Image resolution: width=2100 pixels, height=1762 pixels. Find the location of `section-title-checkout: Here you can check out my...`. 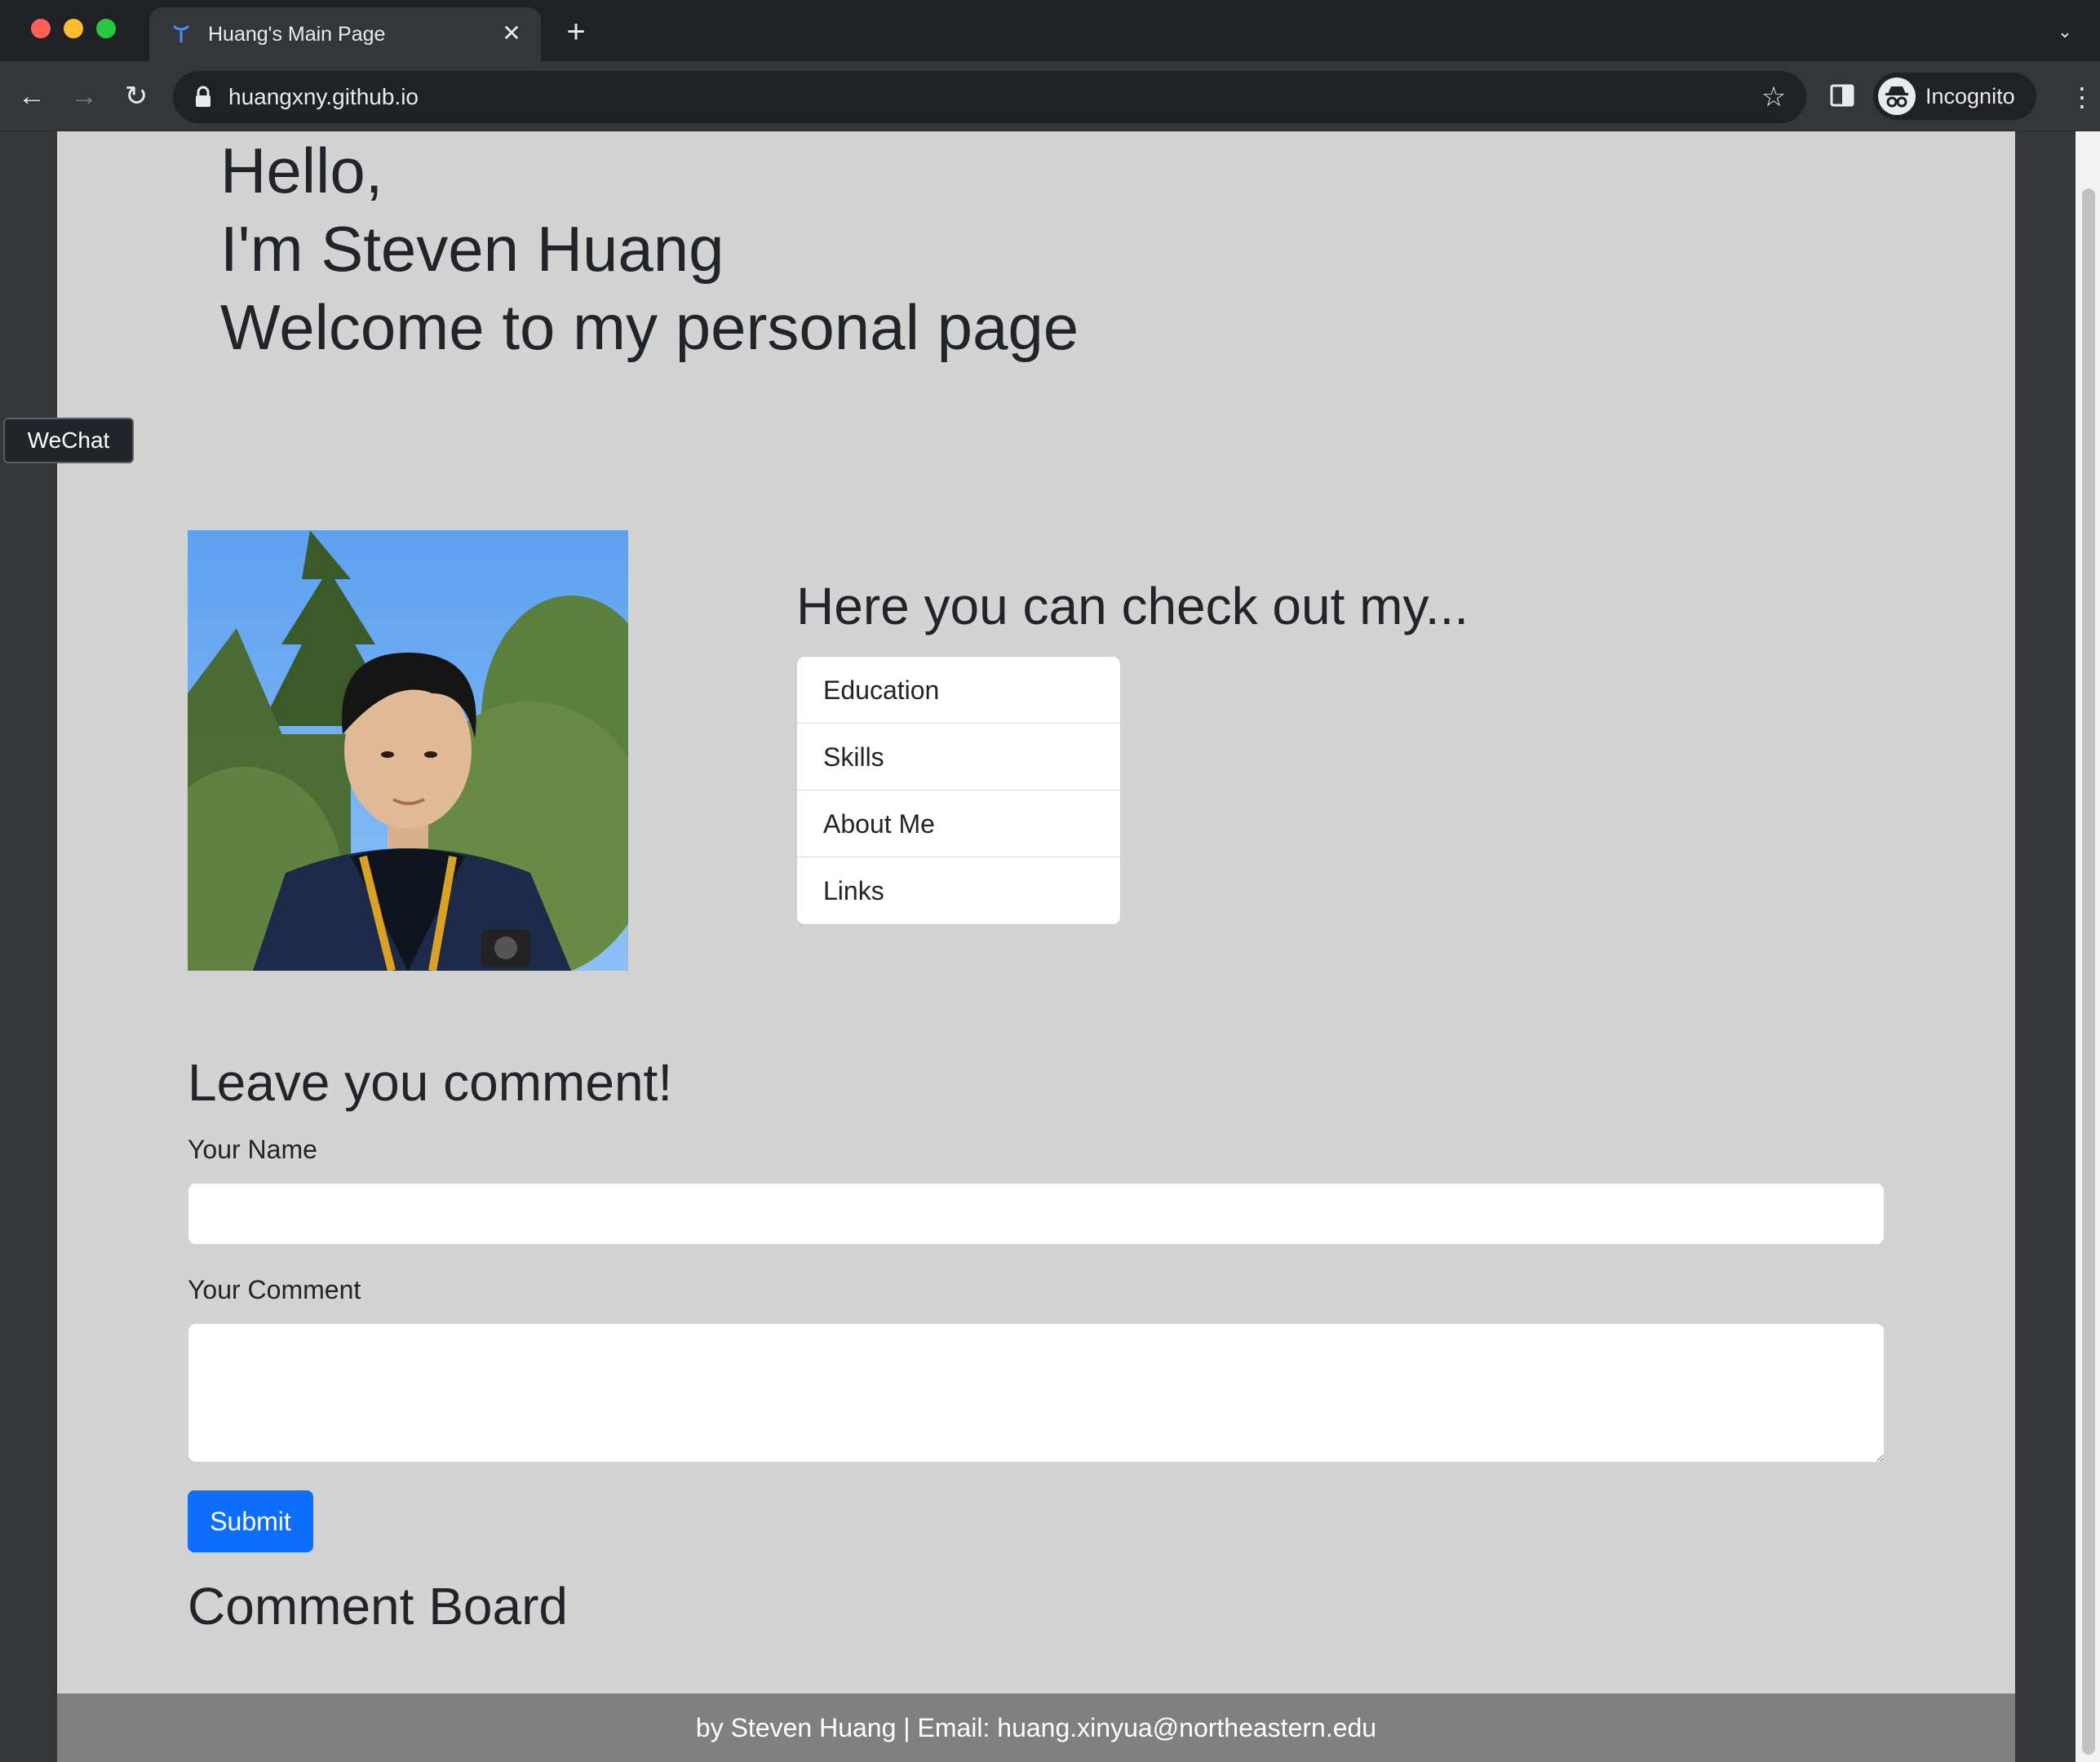

section-title-checkout: Here you can check out my... is located at coordinates (1132, 606).